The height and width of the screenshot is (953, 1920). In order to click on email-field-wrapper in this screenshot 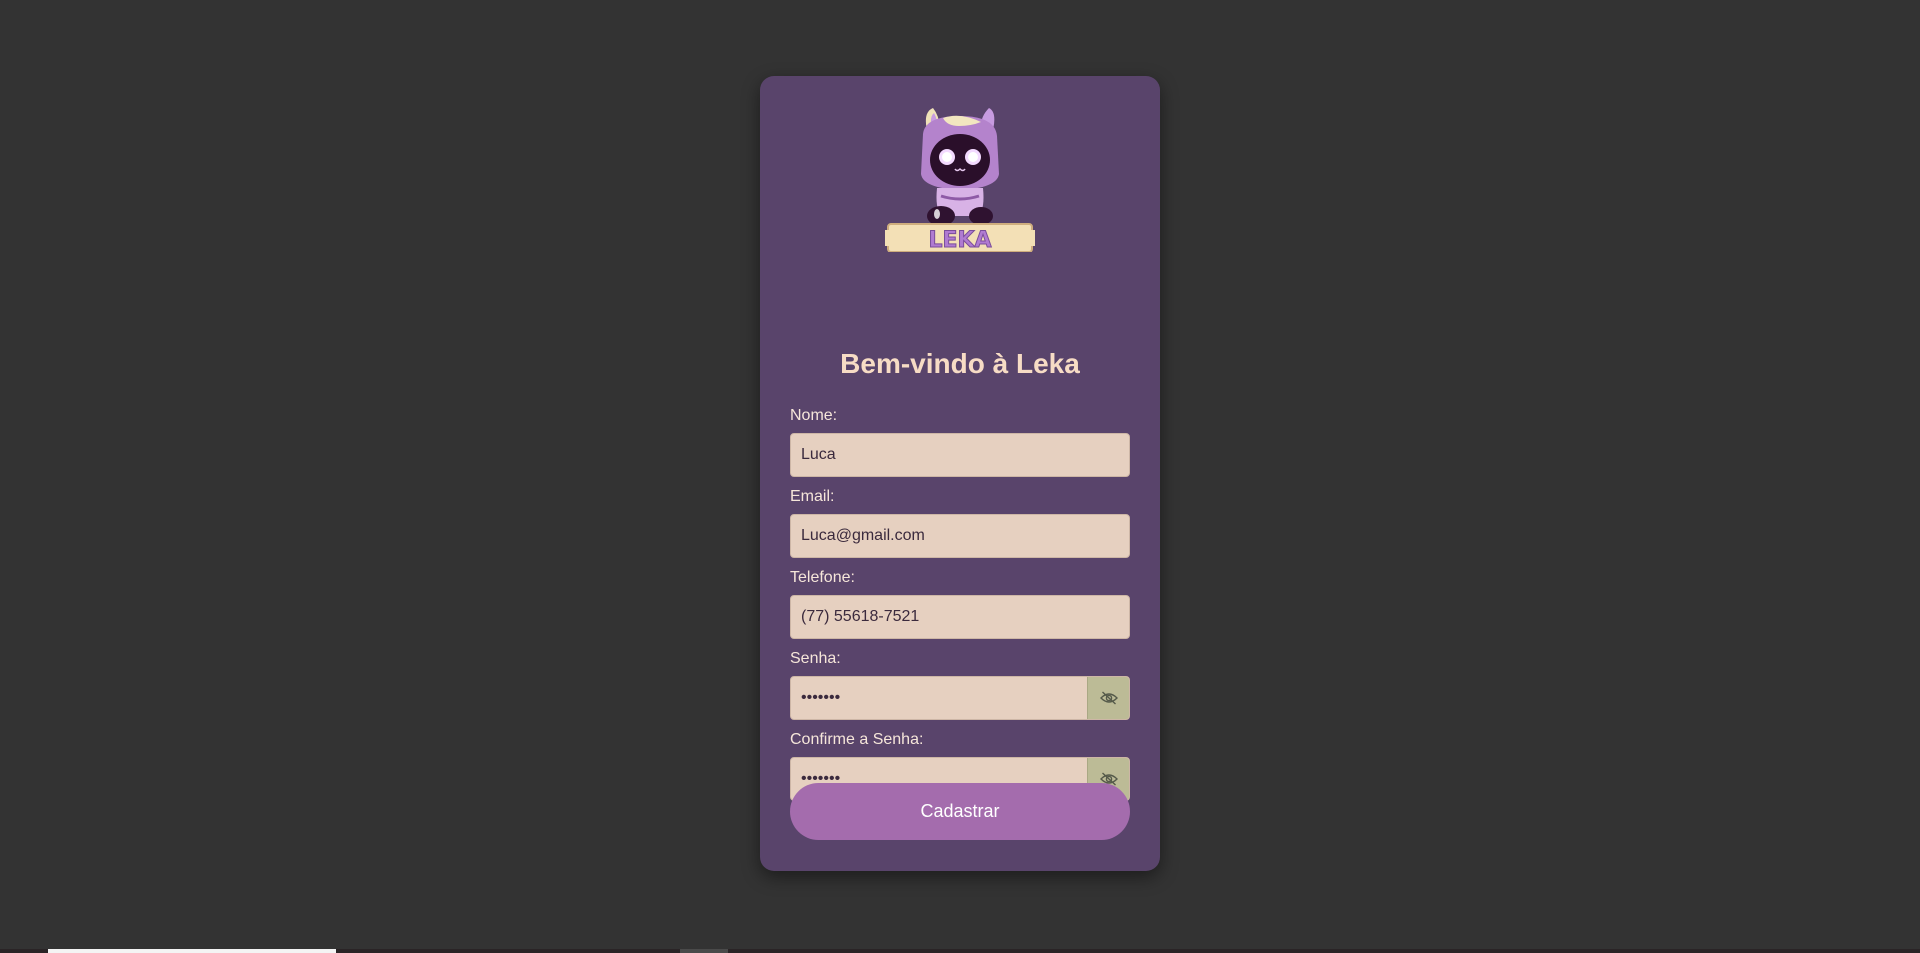, I will do `click(960, 536)`.